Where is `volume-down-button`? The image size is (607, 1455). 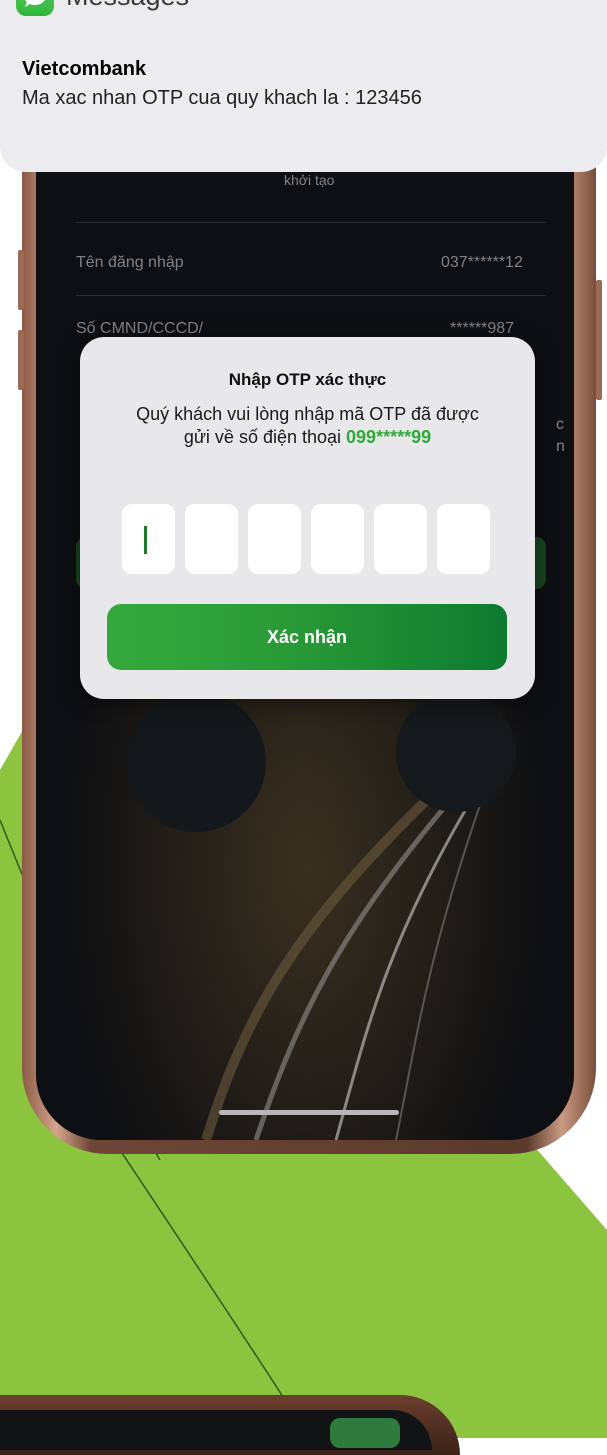
volume-down-button is located at coordinates (21, 360).